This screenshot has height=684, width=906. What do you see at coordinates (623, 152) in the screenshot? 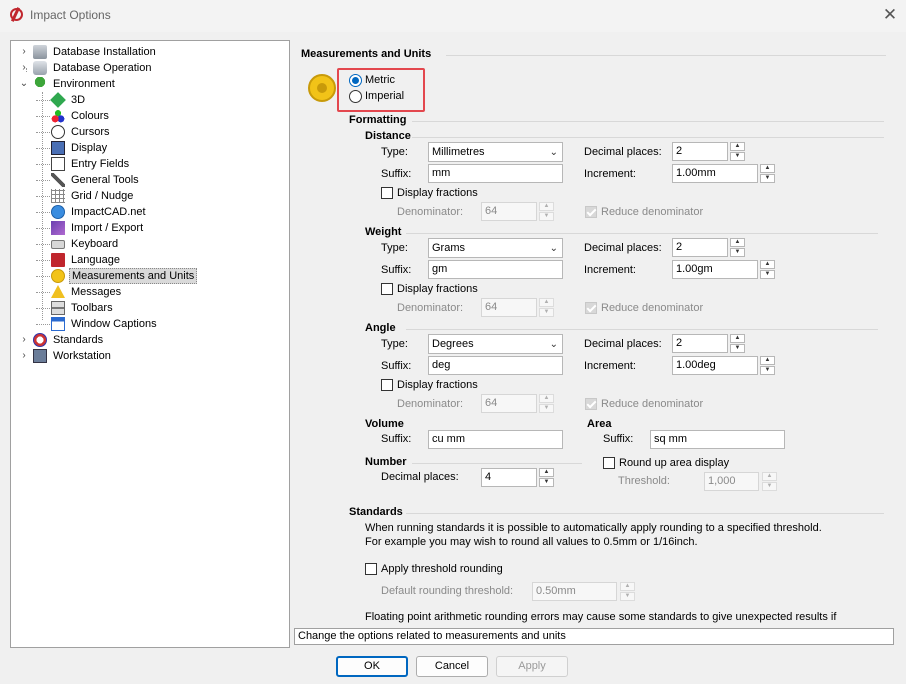
I see `distance-decimal-label: Decimal places:` at bounding box center [623, 152].